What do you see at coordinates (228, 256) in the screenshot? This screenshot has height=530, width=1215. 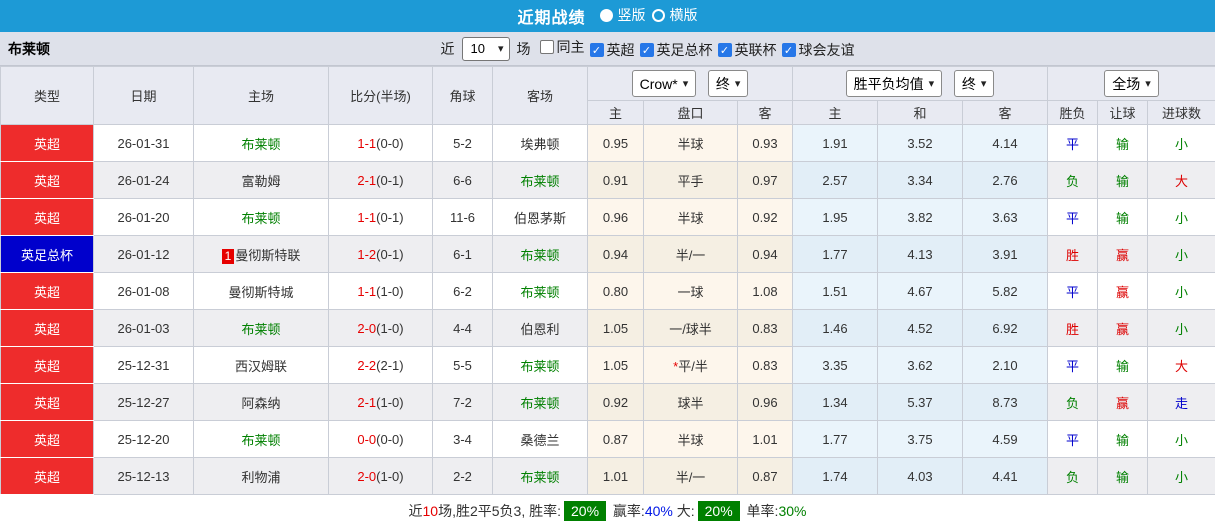 I see `rank-badge: 1` at bounding box center [228, 256].